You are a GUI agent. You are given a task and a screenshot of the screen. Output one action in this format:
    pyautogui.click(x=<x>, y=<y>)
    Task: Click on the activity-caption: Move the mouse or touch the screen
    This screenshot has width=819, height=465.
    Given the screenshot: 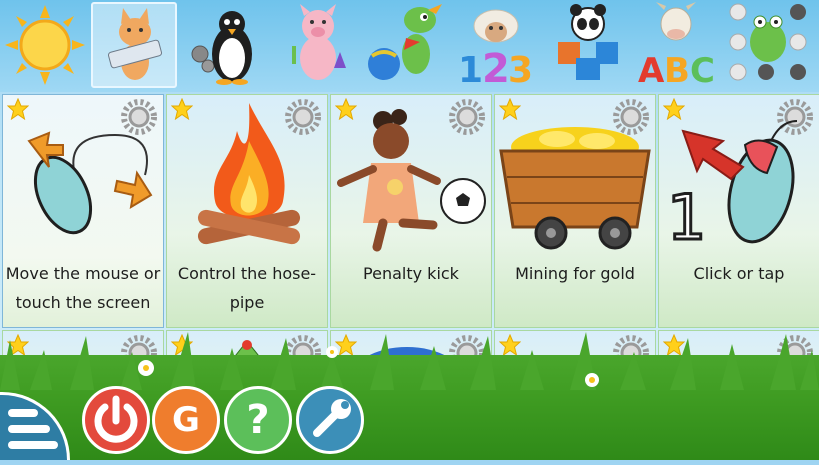 What is the action you would take?
    pyautogui.click(x=83, y=288)
    